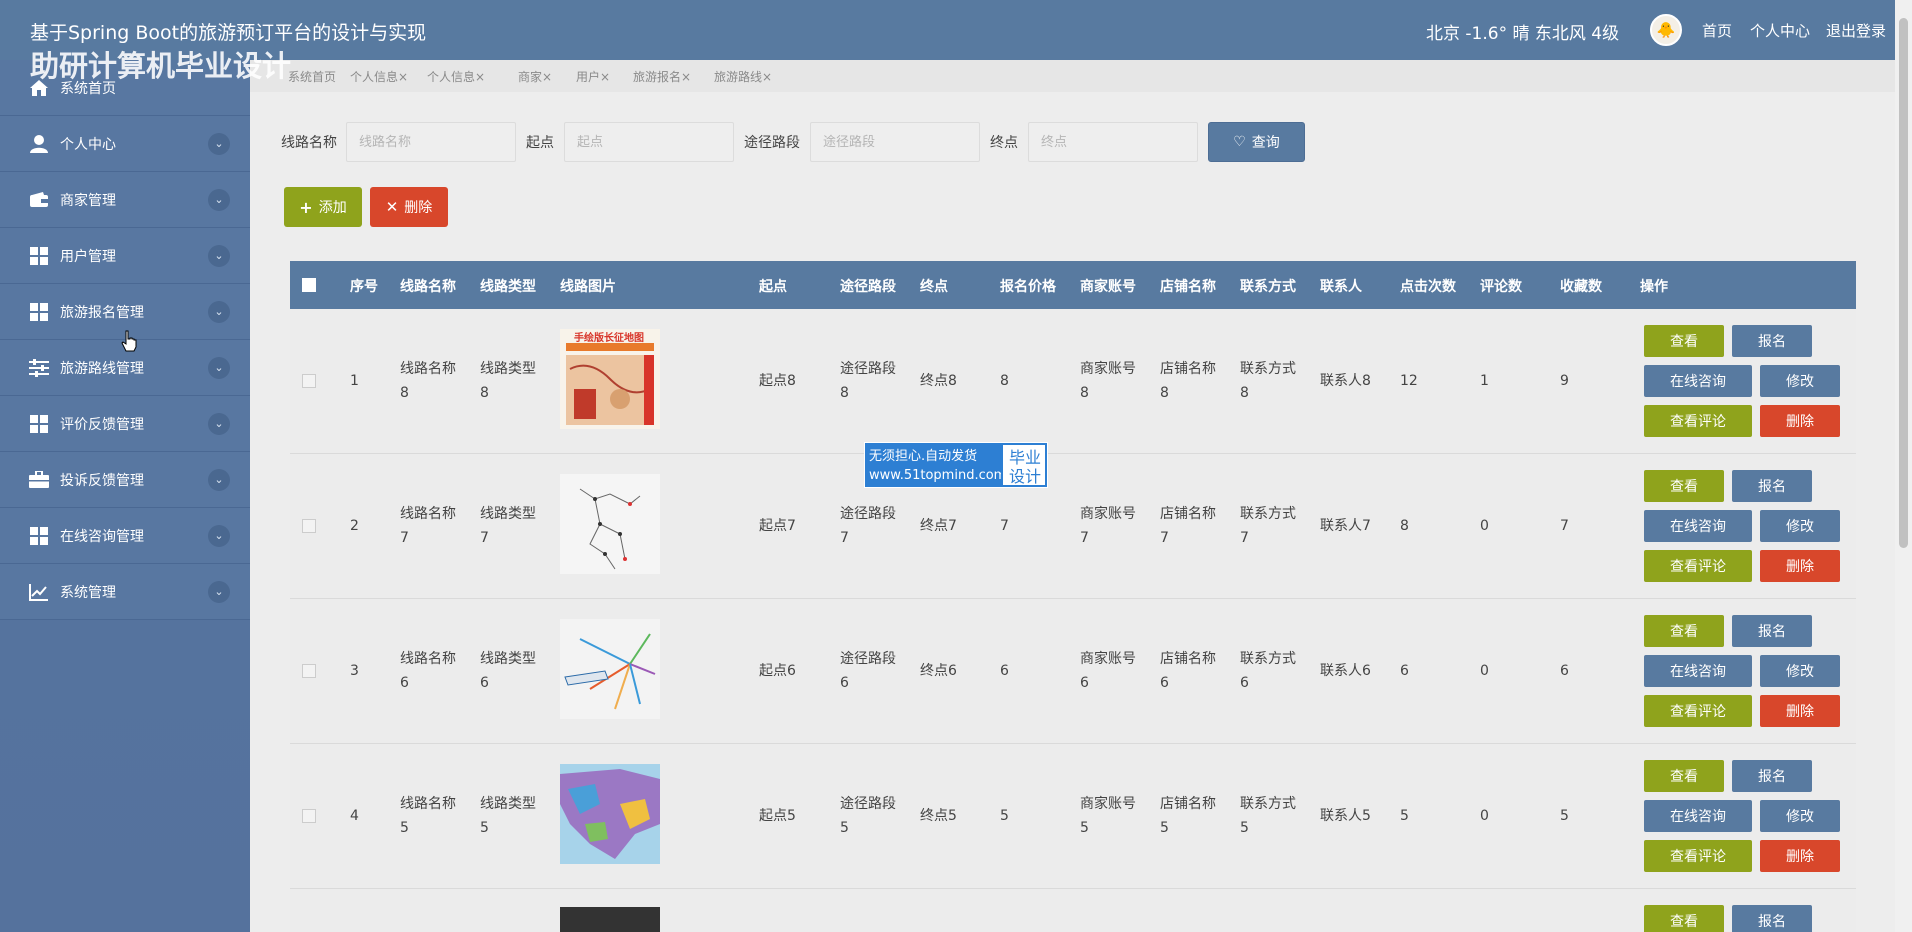 This screenshot has height=932, width=1912. I want to click on cell-name: 线路名称 7, so click(428, 526).